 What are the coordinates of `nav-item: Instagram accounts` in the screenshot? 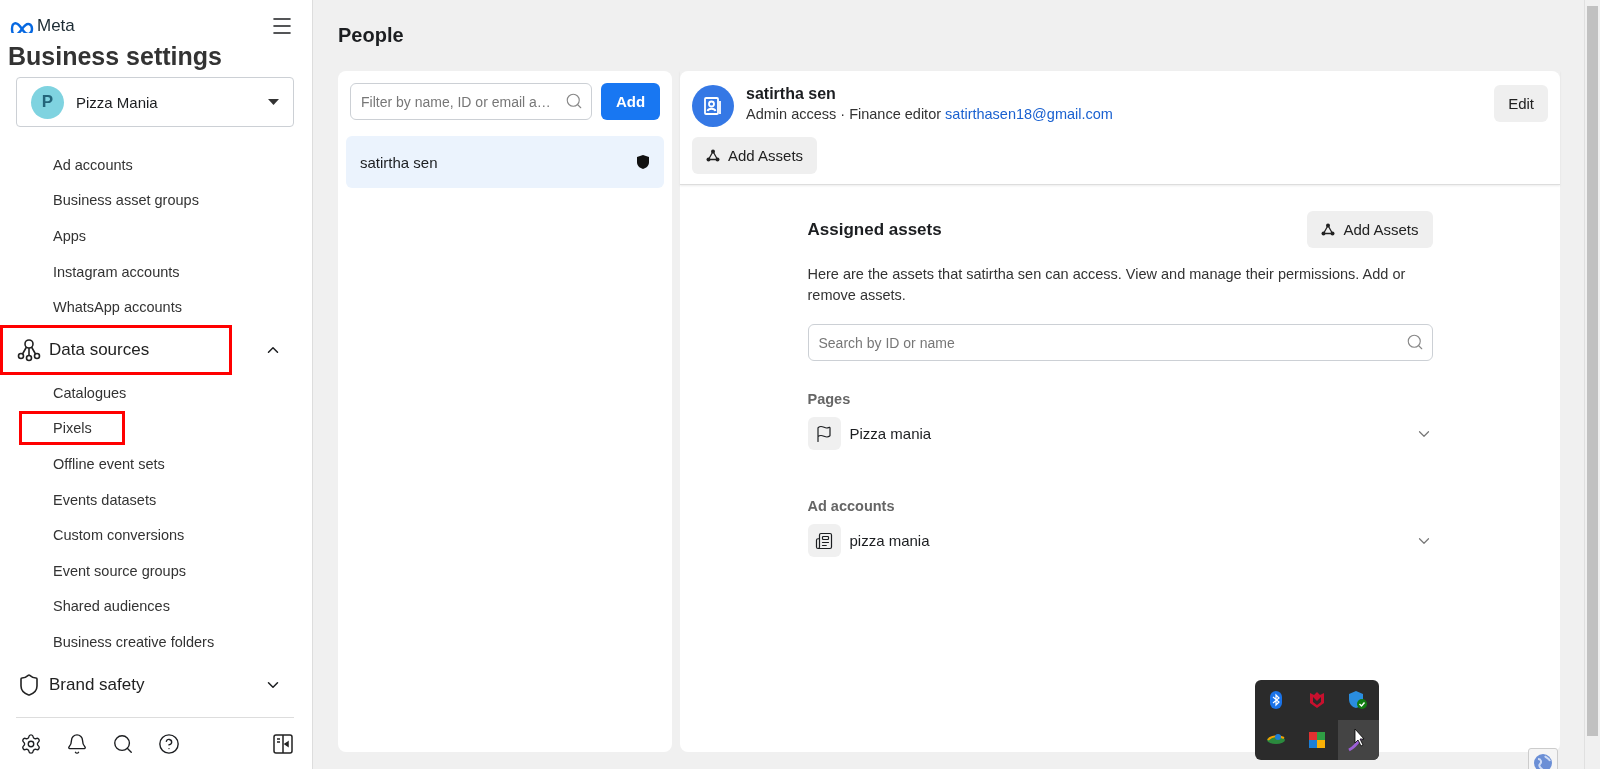 It's located at (116, 271).